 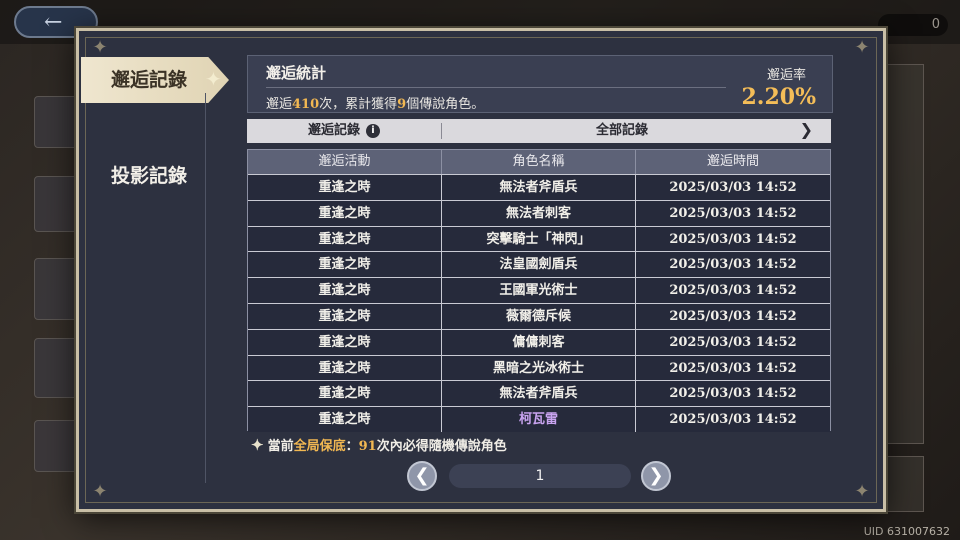 I want to click on stats-prefix: 邂逅, so click(x=279, y=104).